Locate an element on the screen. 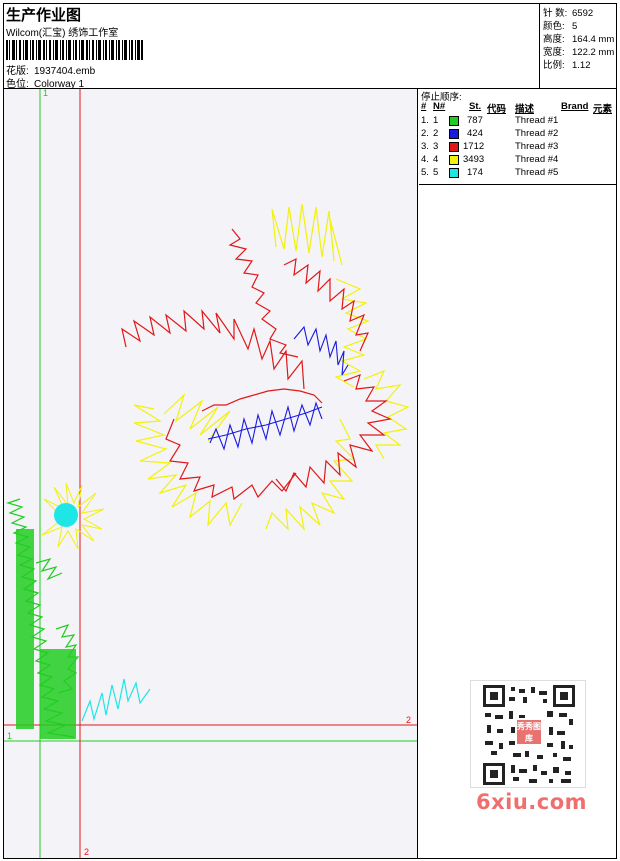 This screenshot has height=861, width=620. col-code: 代码 is located at coordinates (497, 109).